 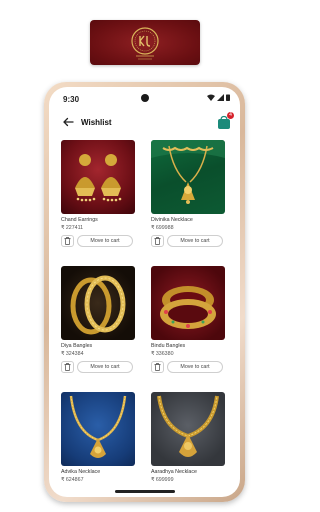 What do you see at coordinates (168, 346) in the screenshot?
I see `product-name: Bindu Bangles` at bounding box center [168, 346].